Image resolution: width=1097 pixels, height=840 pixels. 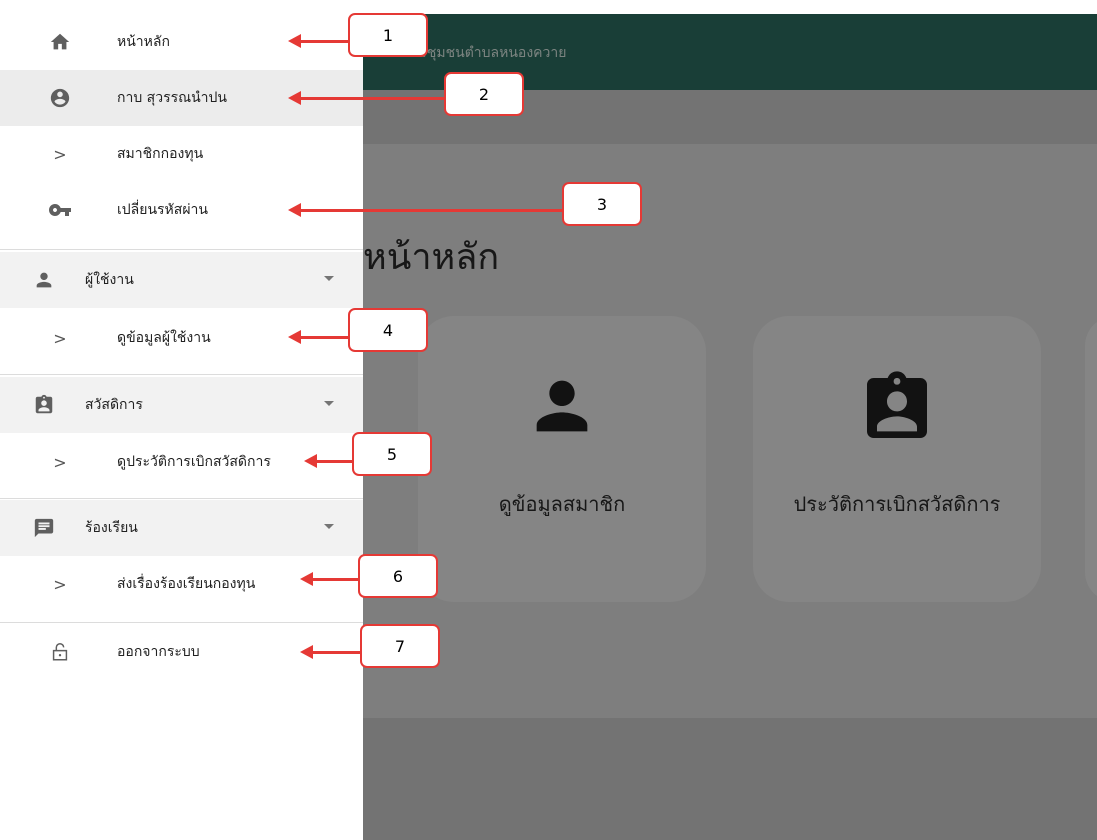 I want to click on nav-group-welfare: สวัสดิการ, so click(x=181, y=405).